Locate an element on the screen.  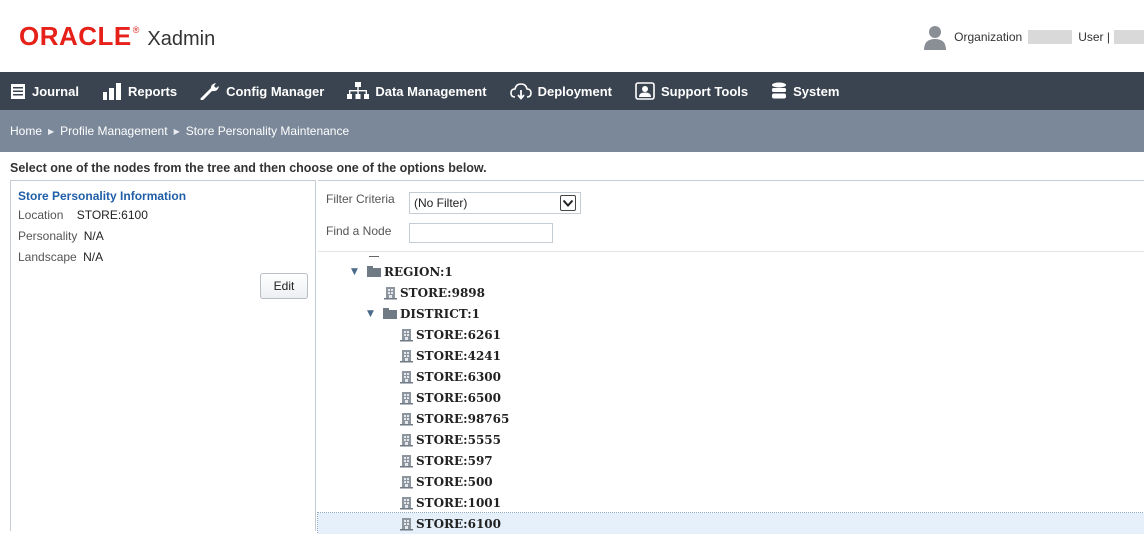
nav-journal: Journal is located at coordinates (44, 91).